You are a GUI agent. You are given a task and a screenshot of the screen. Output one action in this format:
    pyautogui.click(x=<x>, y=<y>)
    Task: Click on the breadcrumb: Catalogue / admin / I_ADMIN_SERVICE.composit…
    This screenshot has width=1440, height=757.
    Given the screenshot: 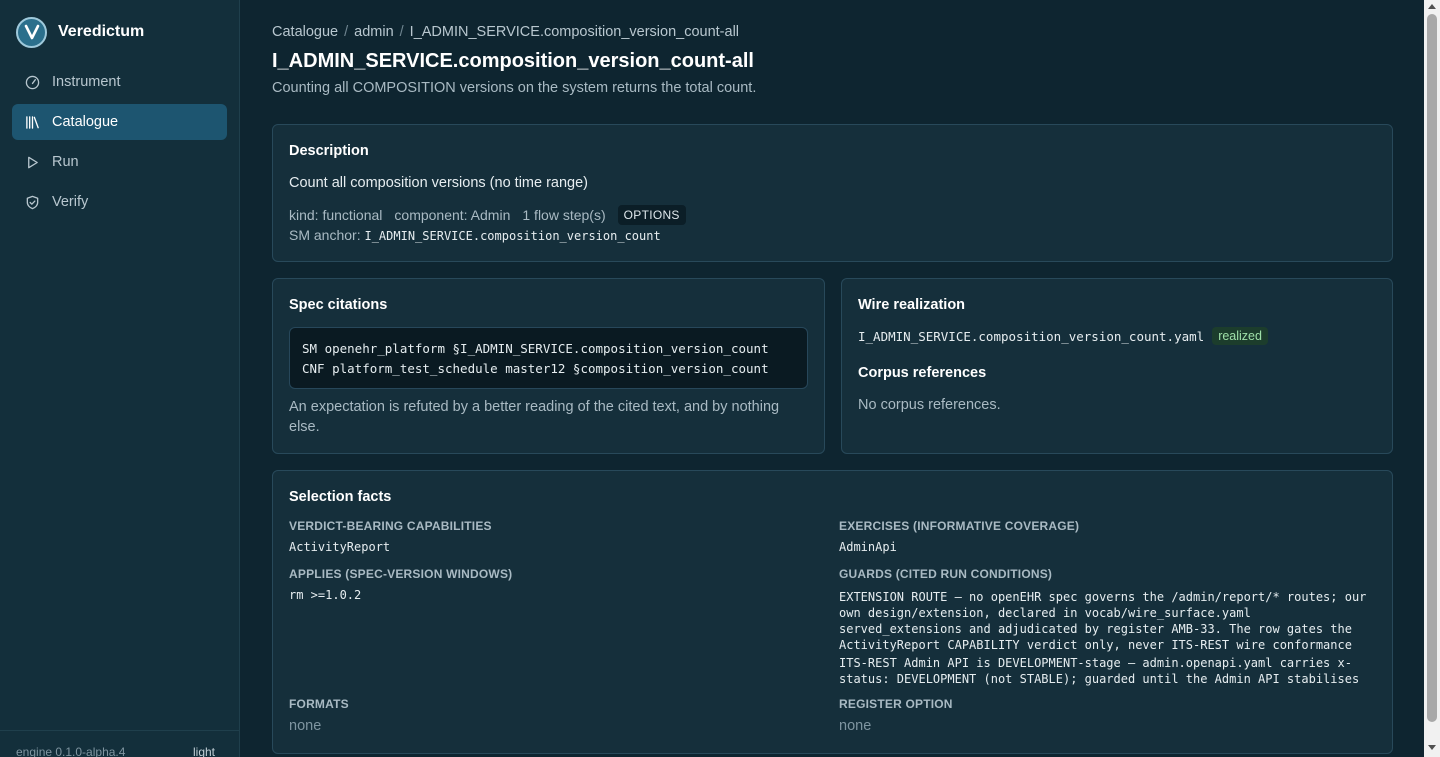 What is the action you would take?
    pyautogui.click(x=505, y=32)
    